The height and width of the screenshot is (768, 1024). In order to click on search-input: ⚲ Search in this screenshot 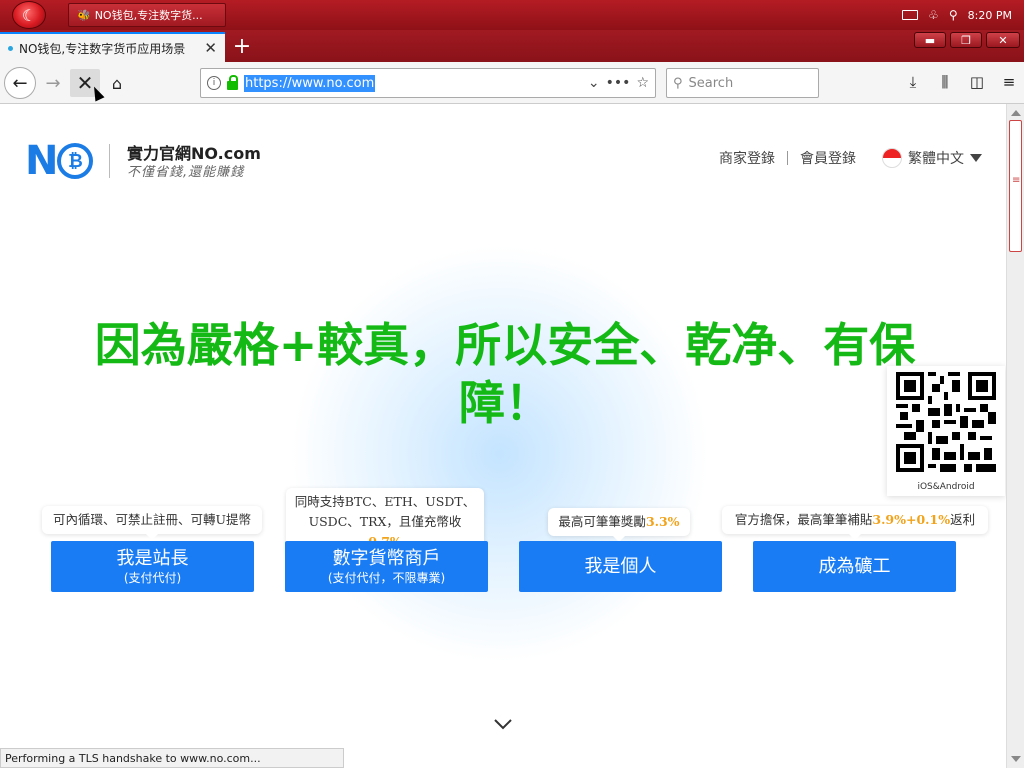, I will do `click(742, 83)`.